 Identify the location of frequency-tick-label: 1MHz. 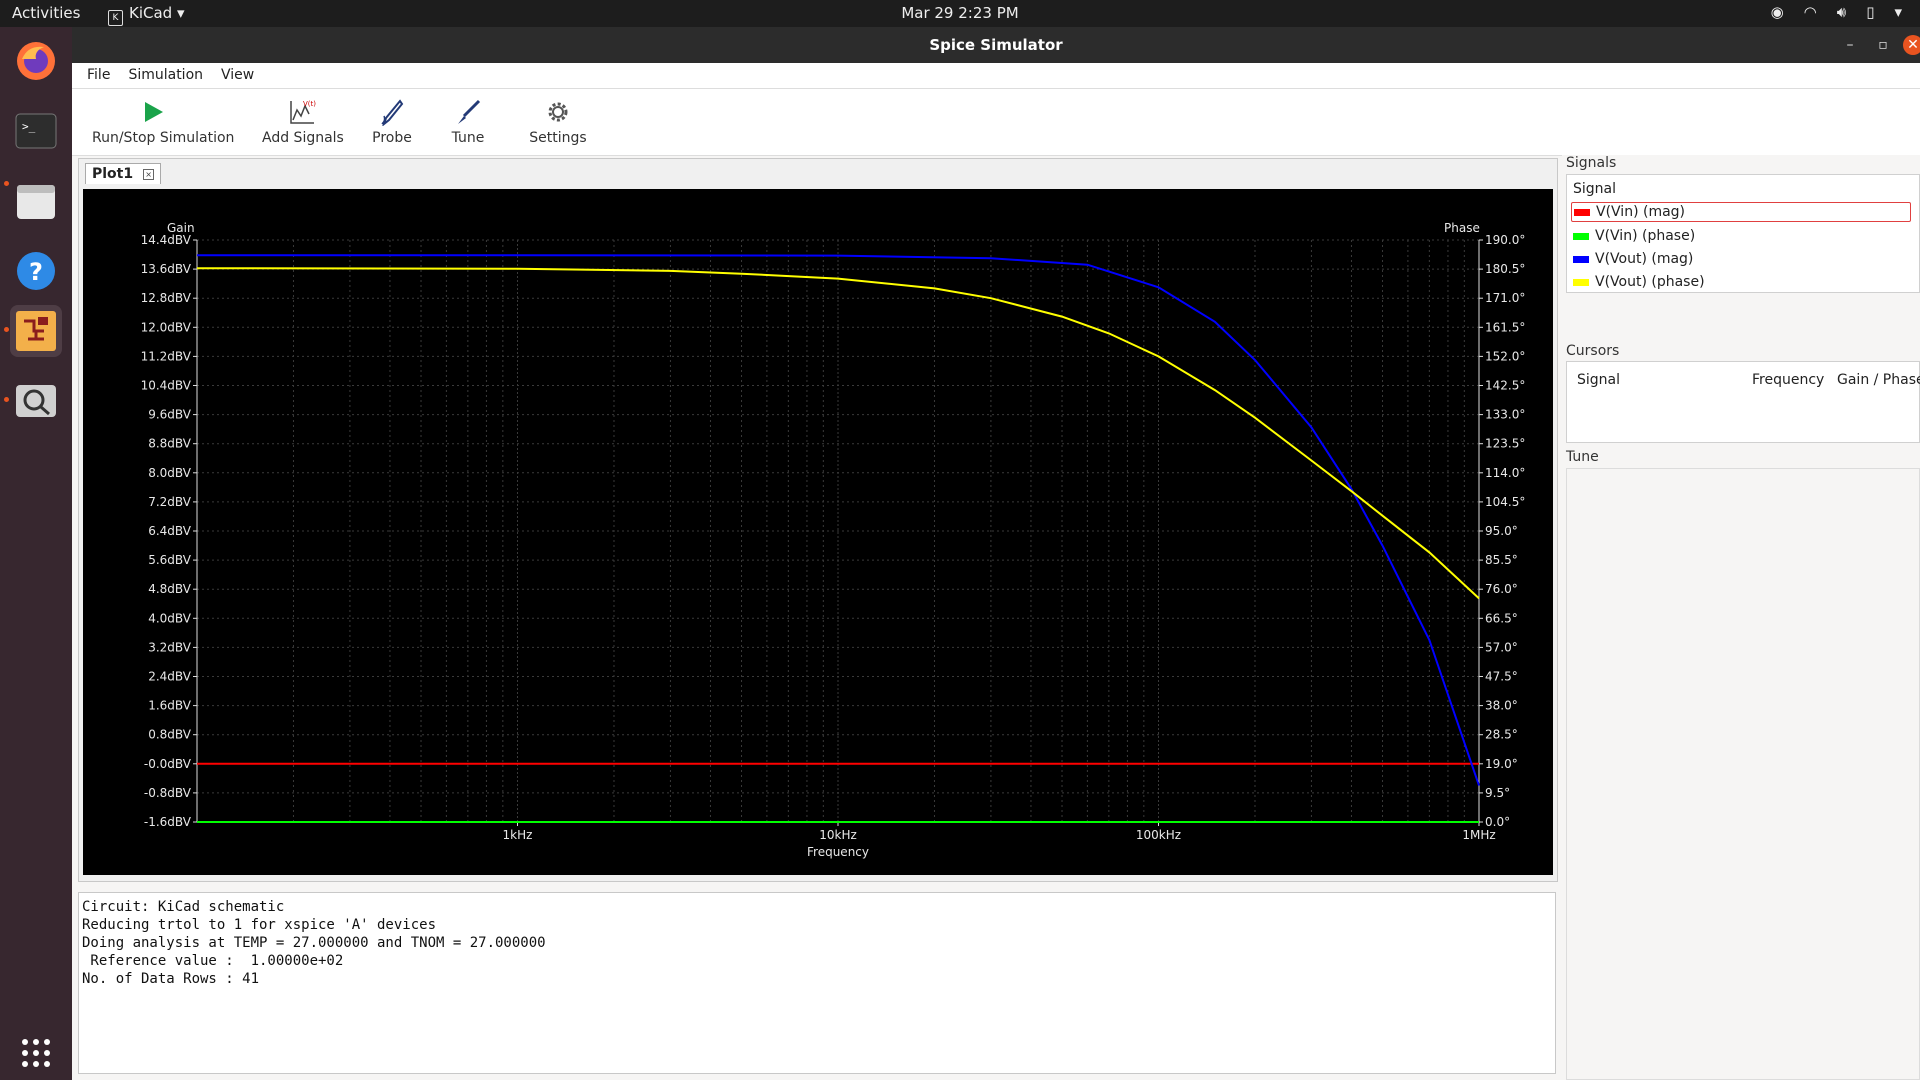
(1478, 835).